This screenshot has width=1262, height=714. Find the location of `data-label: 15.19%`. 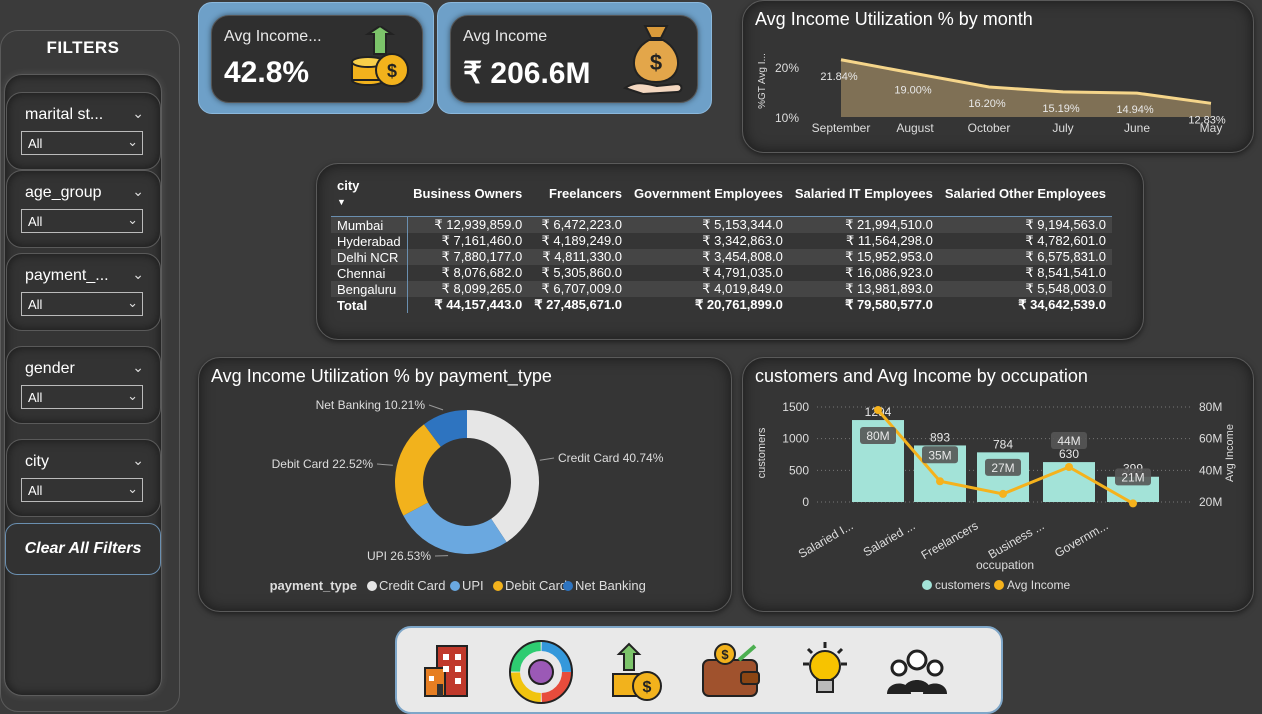

data-label: 15.19% is located at coordinates (1061, 109).